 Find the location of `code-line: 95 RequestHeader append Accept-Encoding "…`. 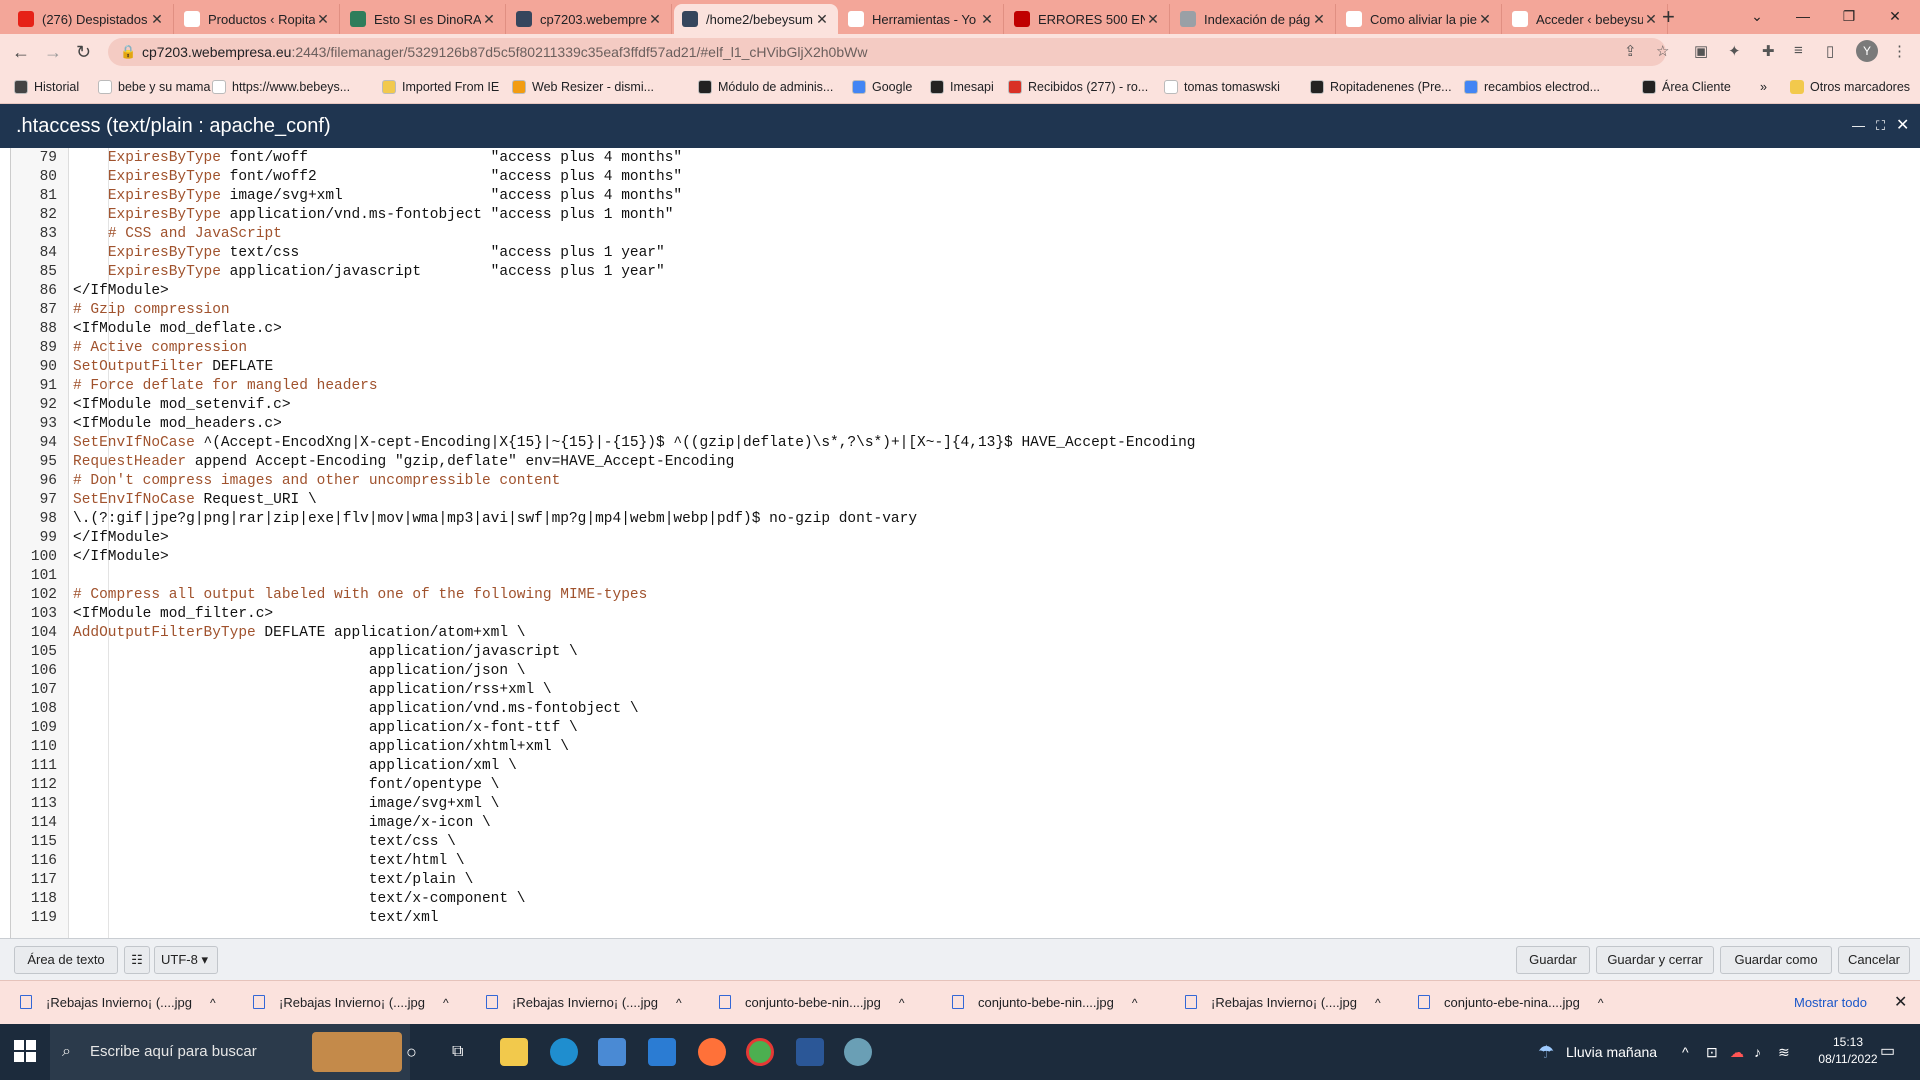

code-line: 95 RequestHeader append Accept-Encoding "… is located at coordinates (603, 462).